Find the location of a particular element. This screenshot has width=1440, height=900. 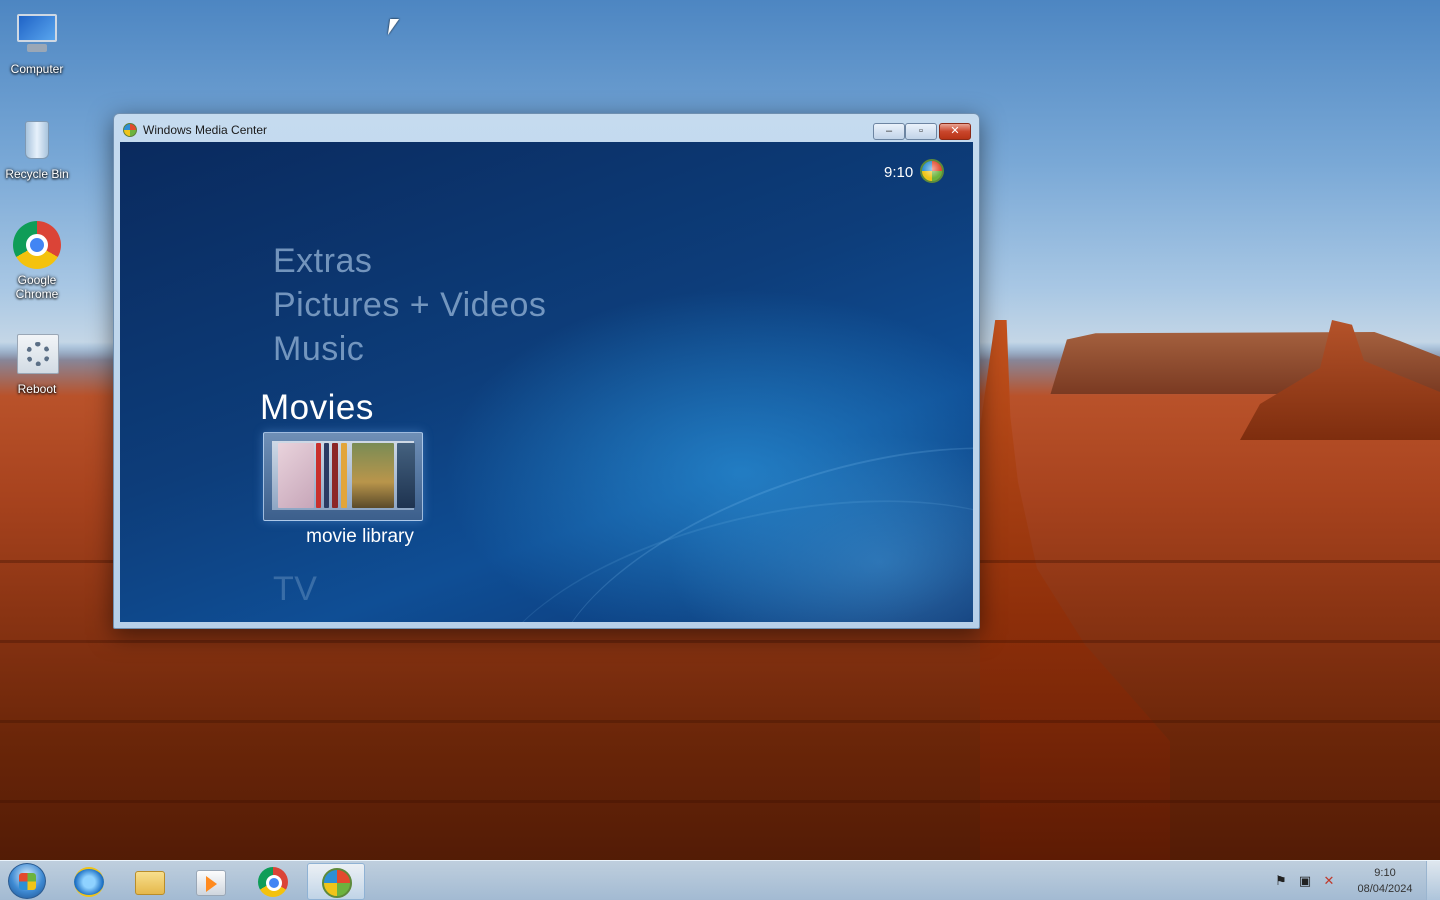

movie-library-label: movie library is located at coordinates (360, 536).